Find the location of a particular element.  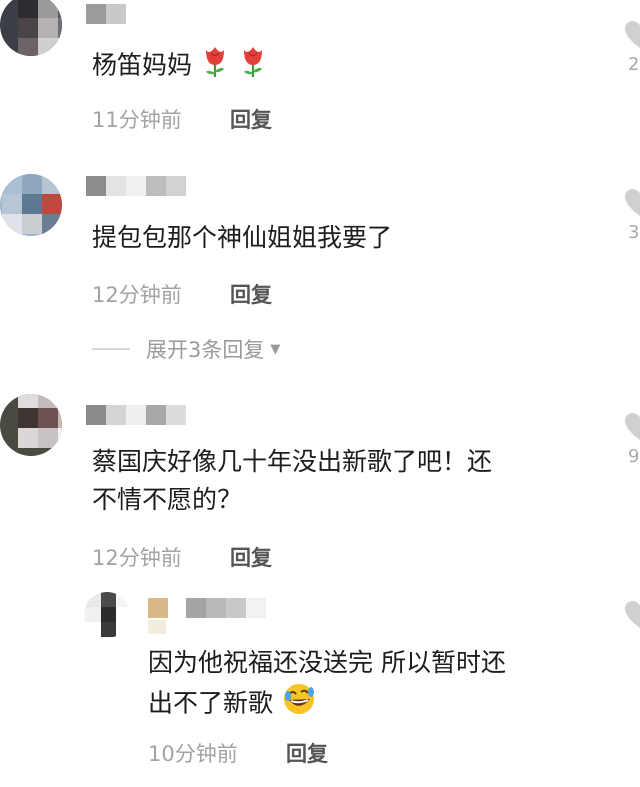

expand-replies-button: 展开3条回复 ▼ is located at coordinates (186, 349).